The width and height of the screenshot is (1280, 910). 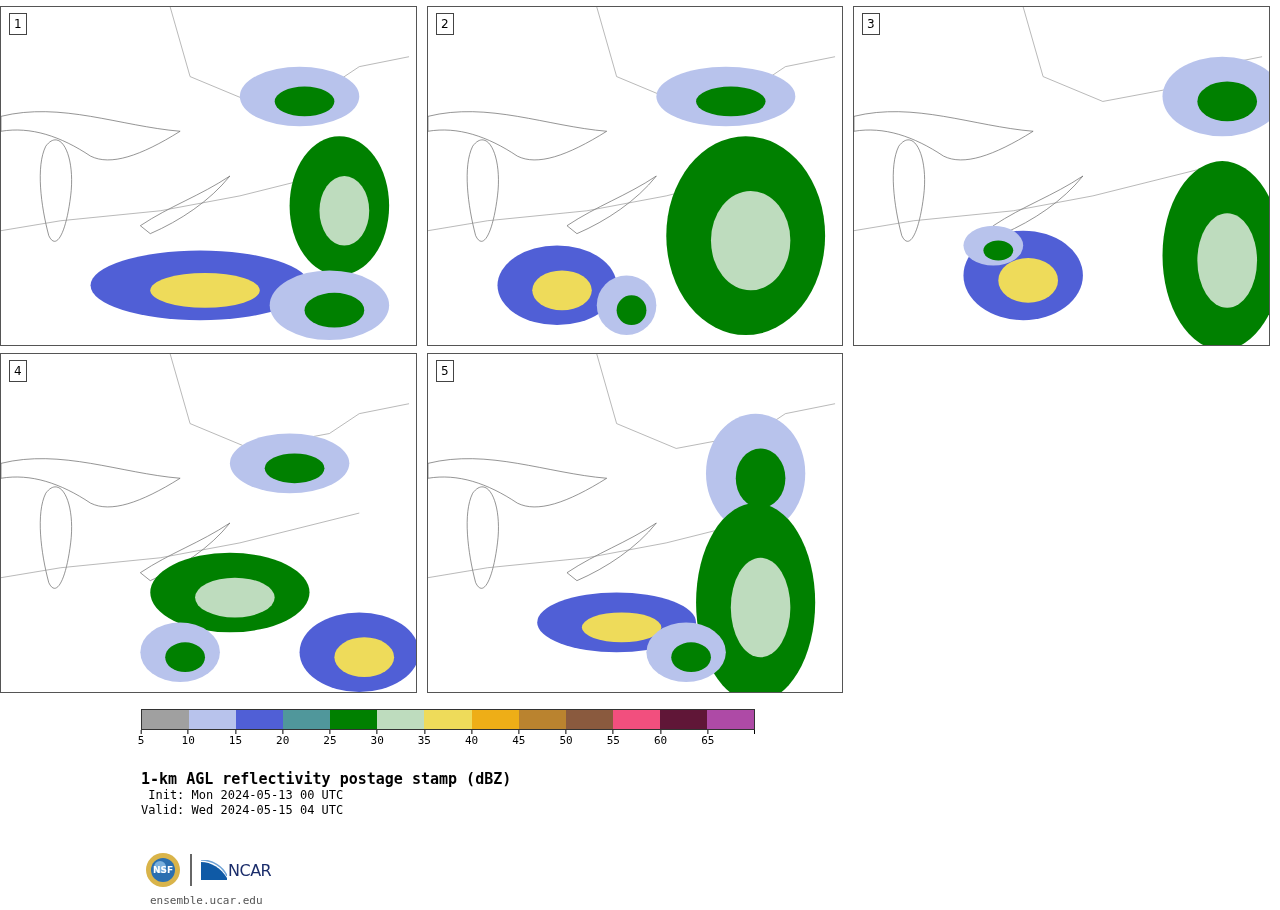 What do you see at coordinates (566, 740) in the screenshot?
I see `tick-label: 50` at bounding box center [566, 740].